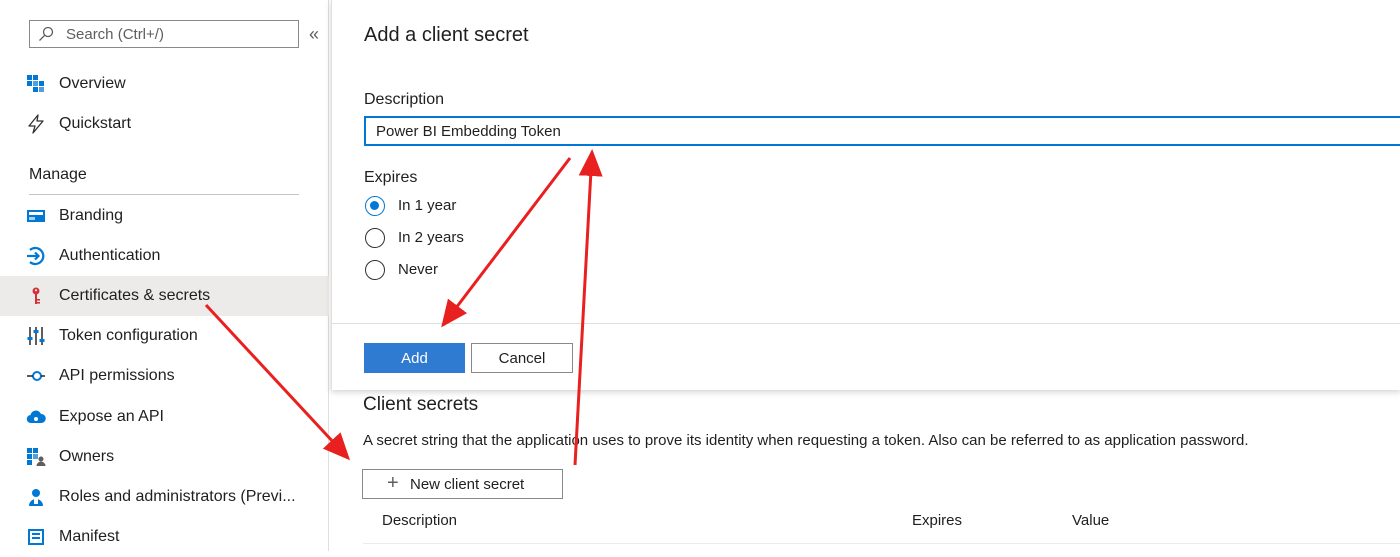 The width and height of the screenshot is (1400, 557). Describe the element at coordinates (419, 520) in the screenshot. I see `column-header-description: Description` at that location.